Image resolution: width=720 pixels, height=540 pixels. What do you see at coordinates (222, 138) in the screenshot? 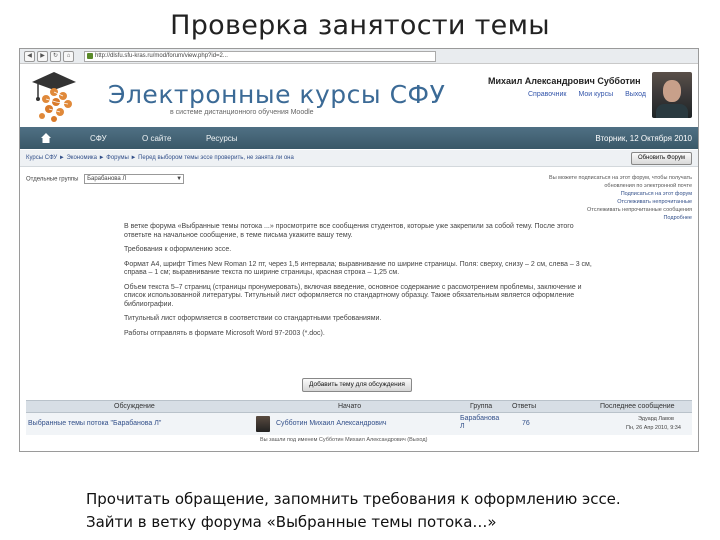
I see `nav-item-resources: Ресурсы` at bounding box center [222, 138].